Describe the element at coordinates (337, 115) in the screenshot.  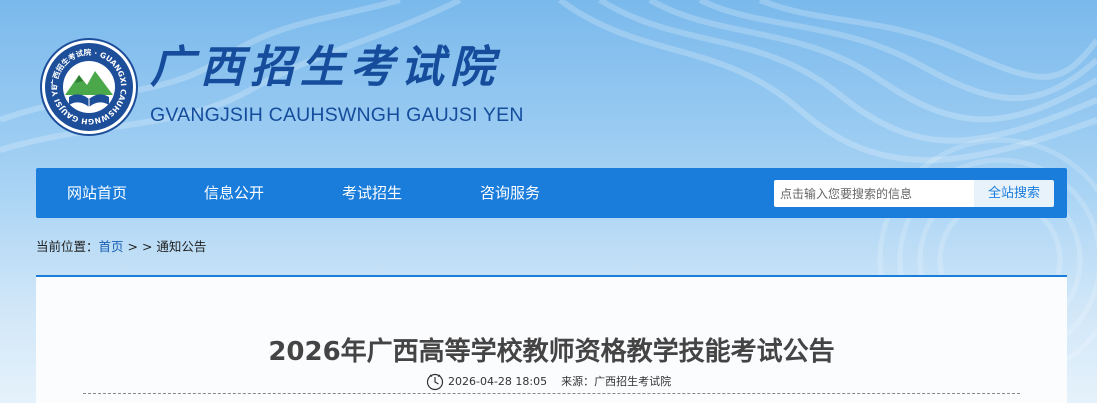
I see `site-subtitle: GVANGJSIH CAUHSWNGH GAUJSI YEN` at that location.